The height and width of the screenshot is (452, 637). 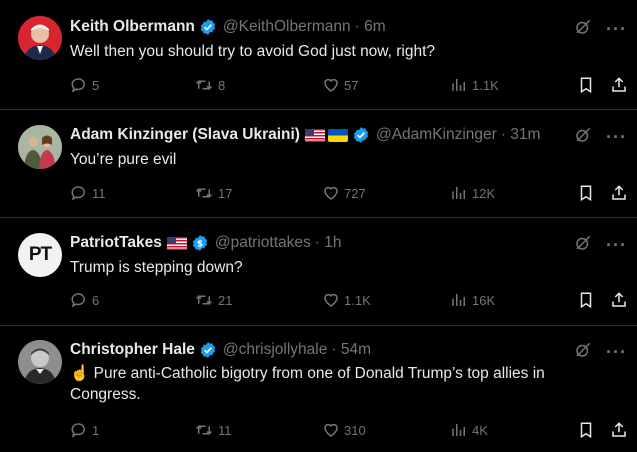 What do you see at coordinates (344, 430) in the screenshot?
I see `like-button: 310` at bounding box center [344, 430].